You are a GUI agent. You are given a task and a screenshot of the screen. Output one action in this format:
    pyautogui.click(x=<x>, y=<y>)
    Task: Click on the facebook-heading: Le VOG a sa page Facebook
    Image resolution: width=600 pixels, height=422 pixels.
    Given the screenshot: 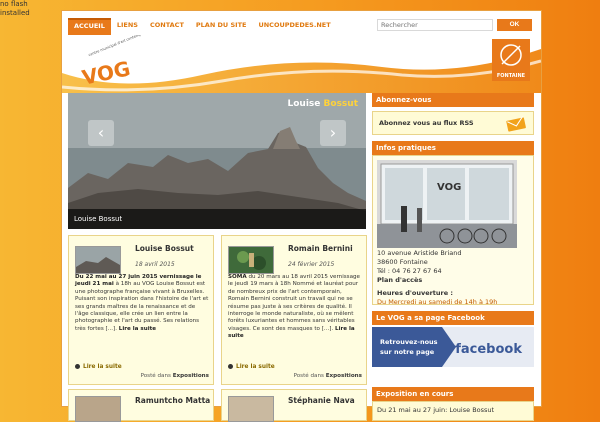 What is the action you would take?
    pyautogui.click(x=453, y=318)
    